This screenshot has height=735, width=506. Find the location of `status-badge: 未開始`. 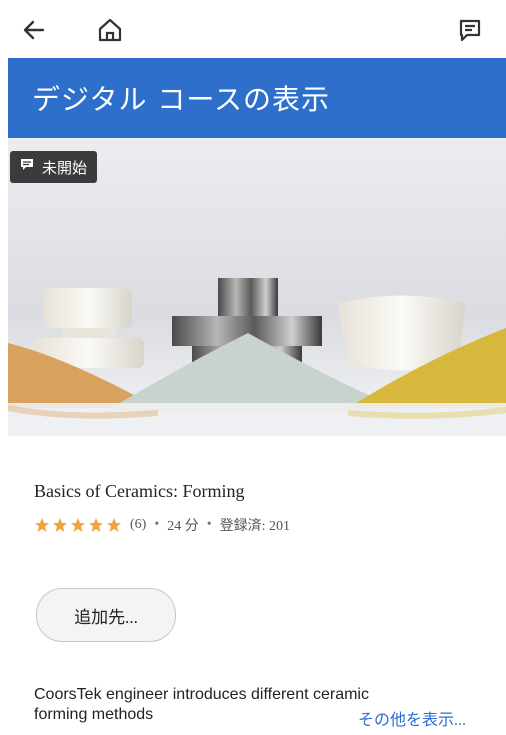

status-badge: 未開始 is located at coordinates (54, 167).